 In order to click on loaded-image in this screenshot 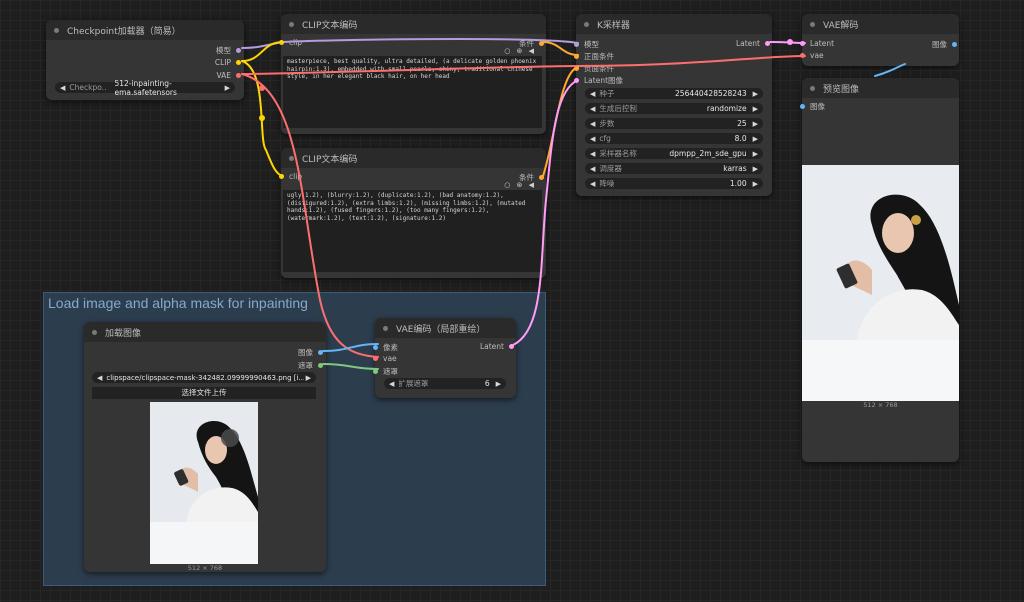, I will do `click(204, 483)`.